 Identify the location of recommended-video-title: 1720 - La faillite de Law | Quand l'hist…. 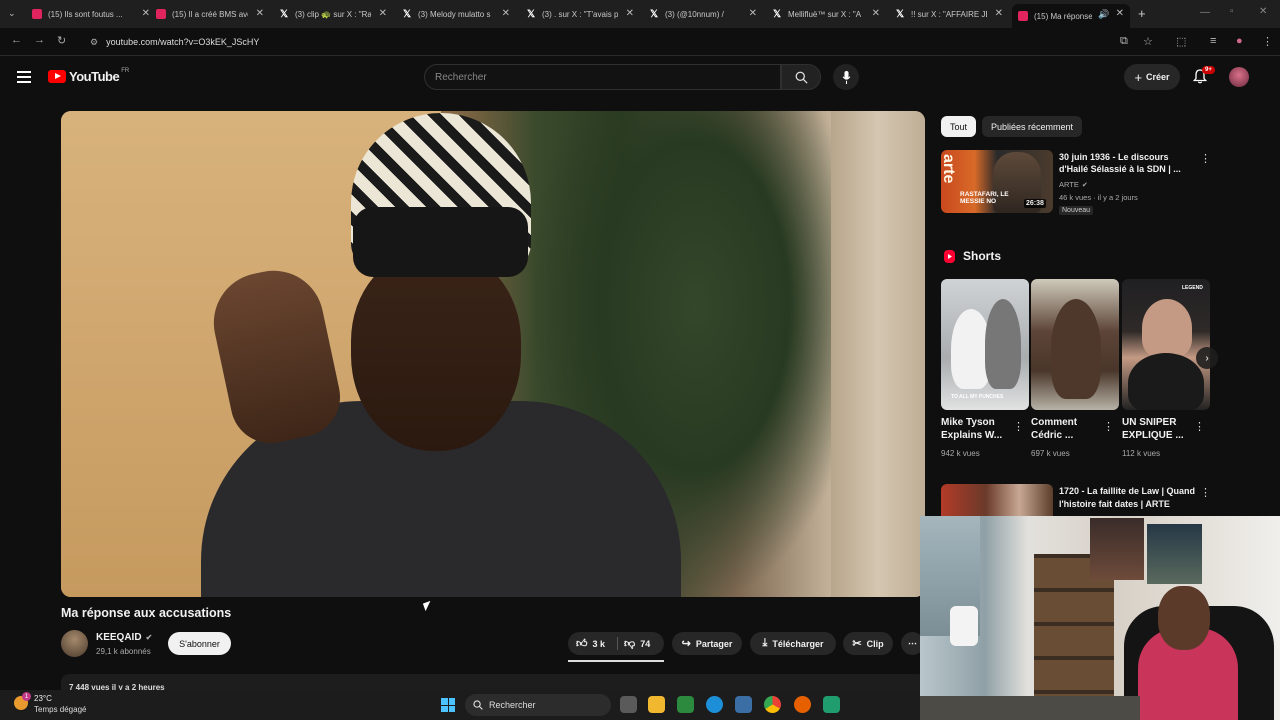
(1139, 498).